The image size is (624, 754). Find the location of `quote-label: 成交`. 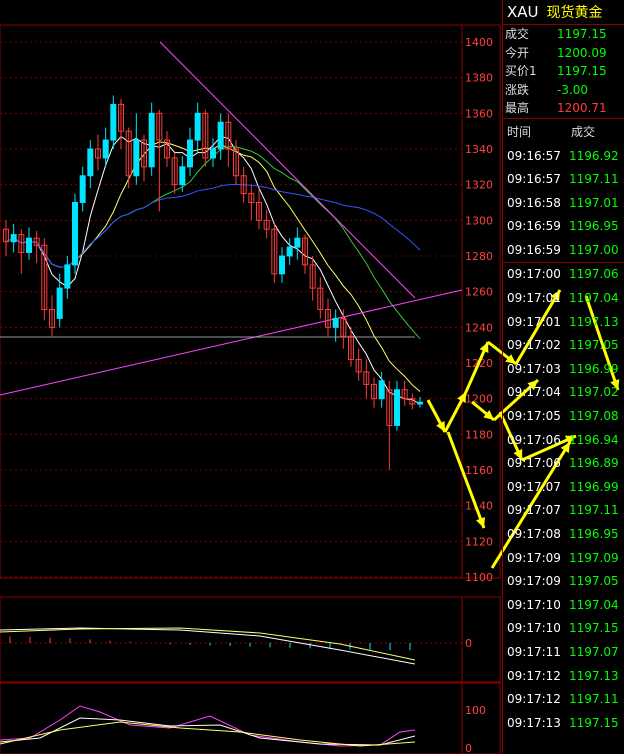

quote-label: 成交 is located at coordinates (517, 34).